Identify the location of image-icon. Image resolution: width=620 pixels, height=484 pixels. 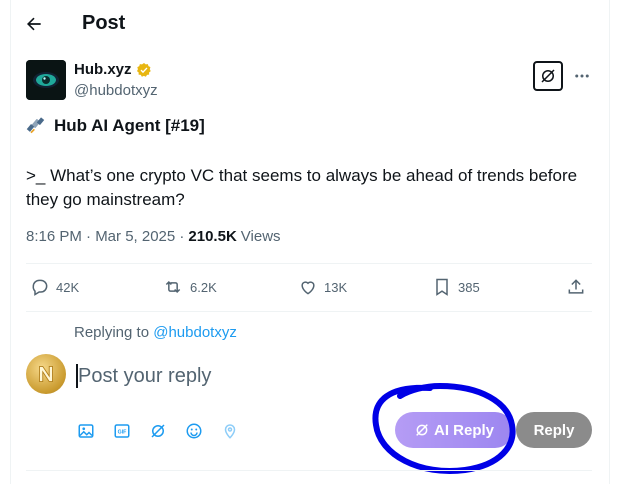
(86, 431).